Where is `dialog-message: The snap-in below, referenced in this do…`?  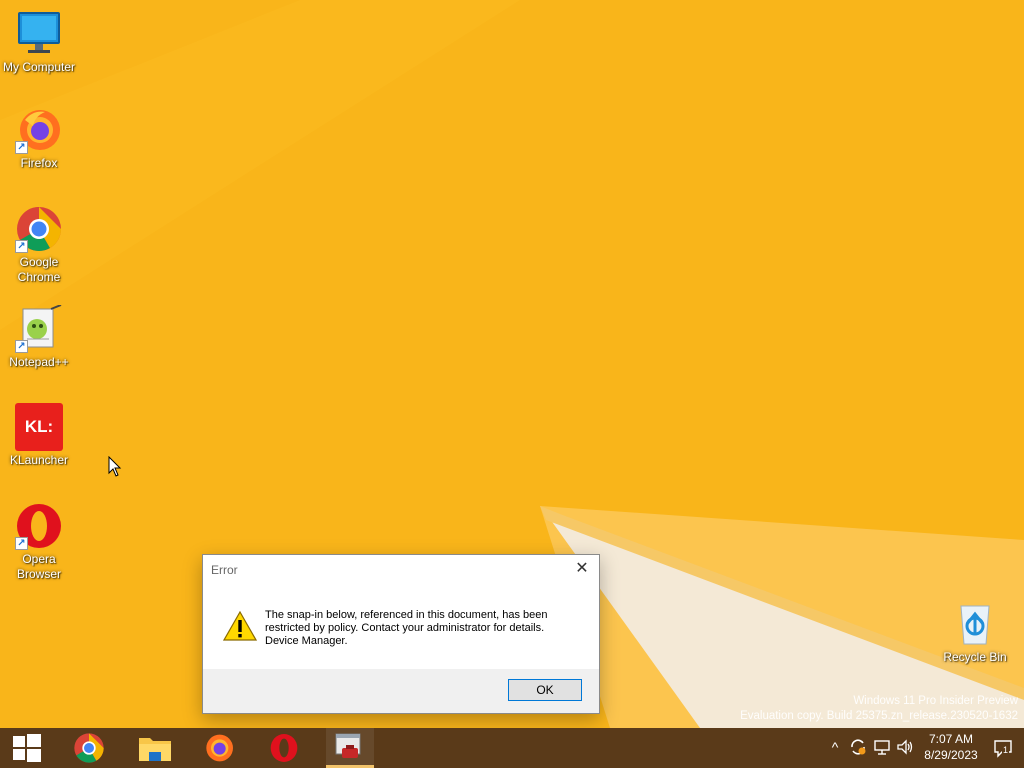 dialog-message: The snap-in below, referenced in this do… is located at coordinates (425, 628).